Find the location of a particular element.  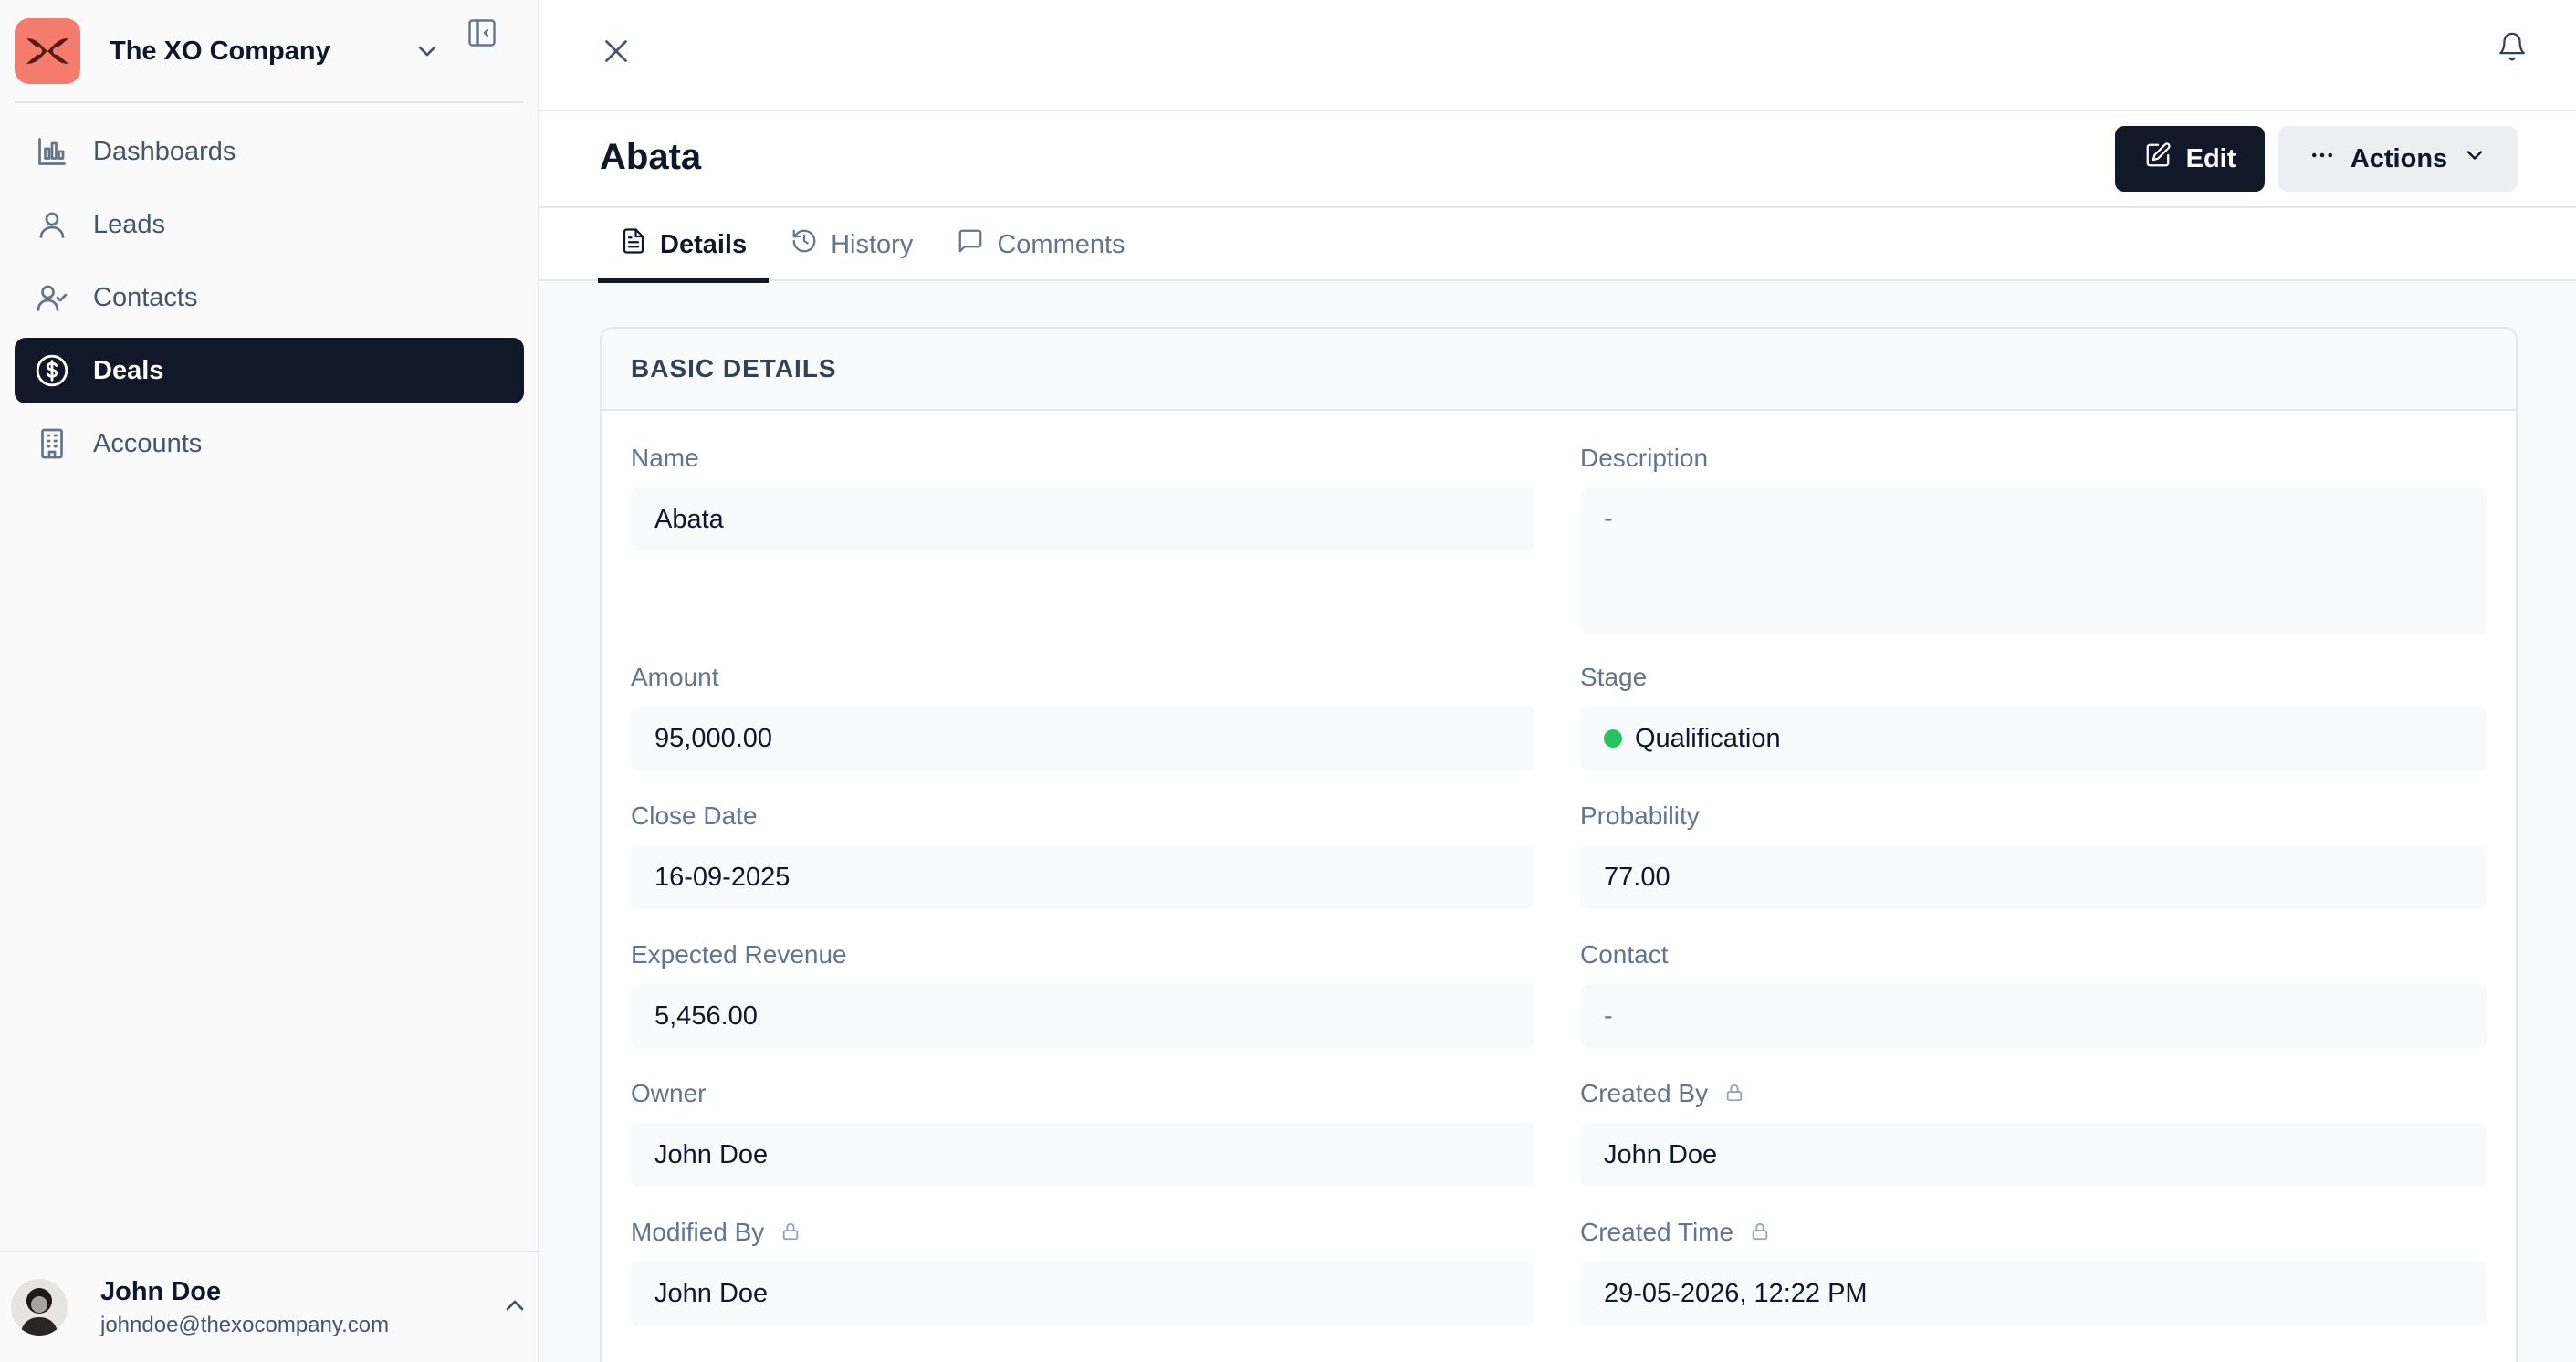

tabs-bar: Details History Comments is located at coordinates (1557, 246).